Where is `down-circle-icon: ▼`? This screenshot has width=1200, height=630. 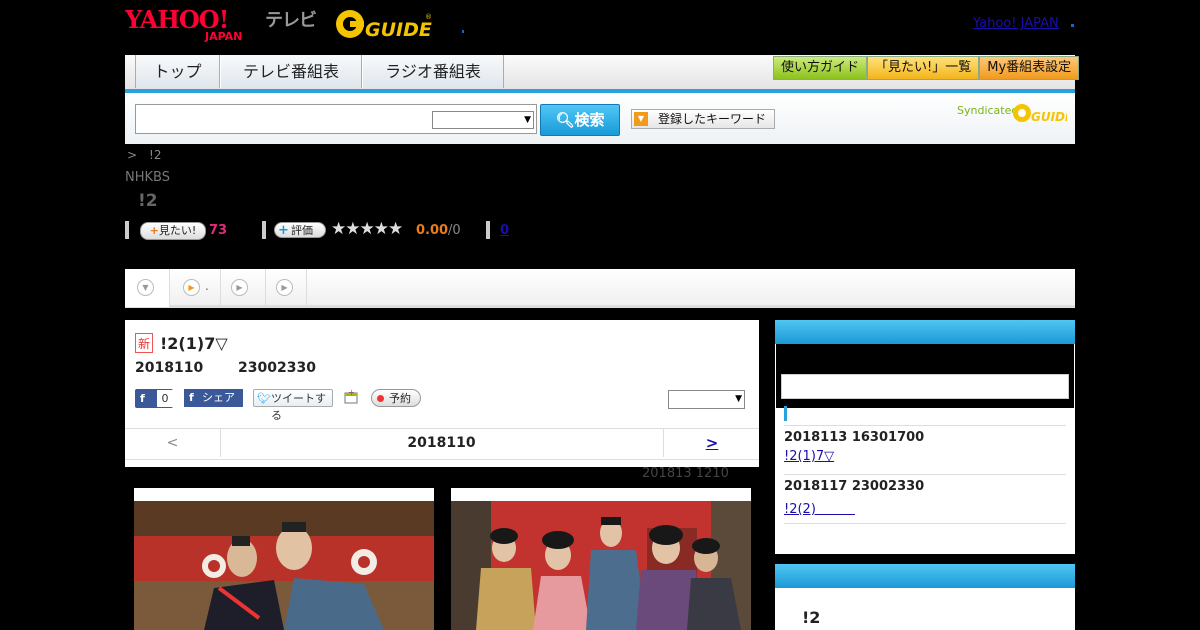 down-circle-icon: ▼ is located at coordinates (145, 287).